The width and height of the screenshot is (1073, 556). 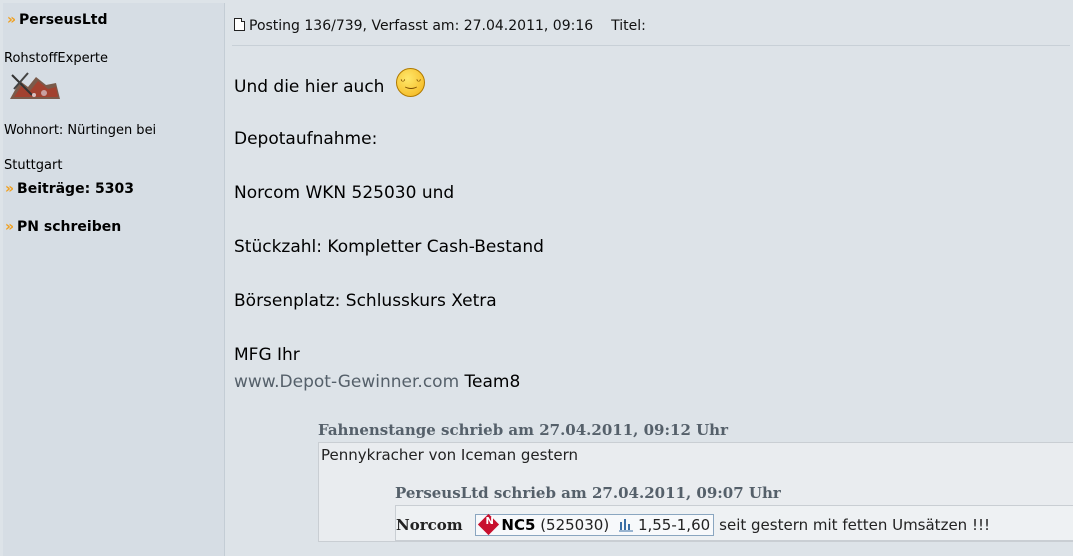 What do you see at coordinates (575, 525) in the screenshot?
I see `ticker-wkn: (525030)` at bounding box center [575, 525].